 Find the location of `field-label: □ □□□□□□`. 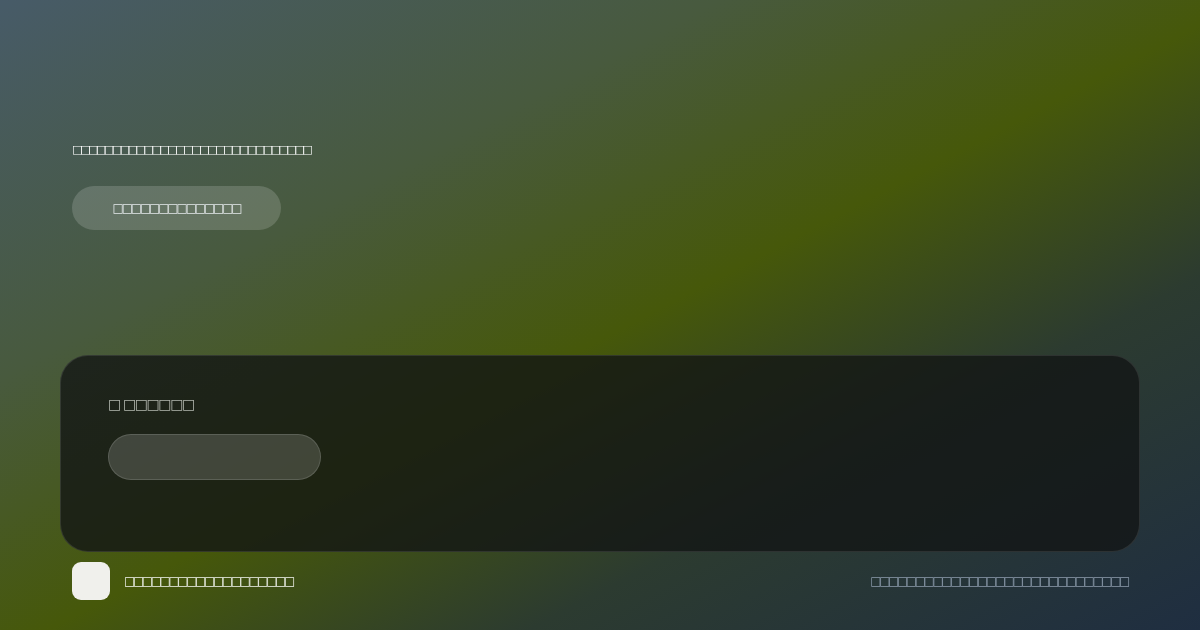

field-label: □ □□□□□□ is located at coordinates (151, 404).